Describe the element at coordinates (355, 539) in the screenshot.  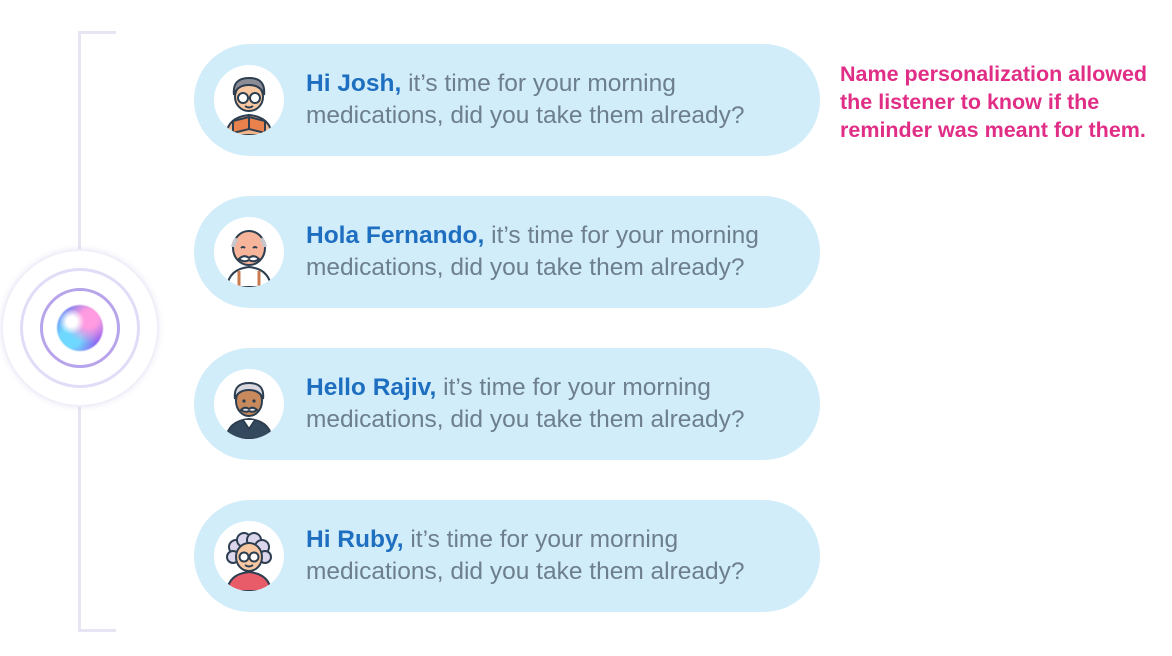
I see `recipient-name: Hi Ruby,` at that location.